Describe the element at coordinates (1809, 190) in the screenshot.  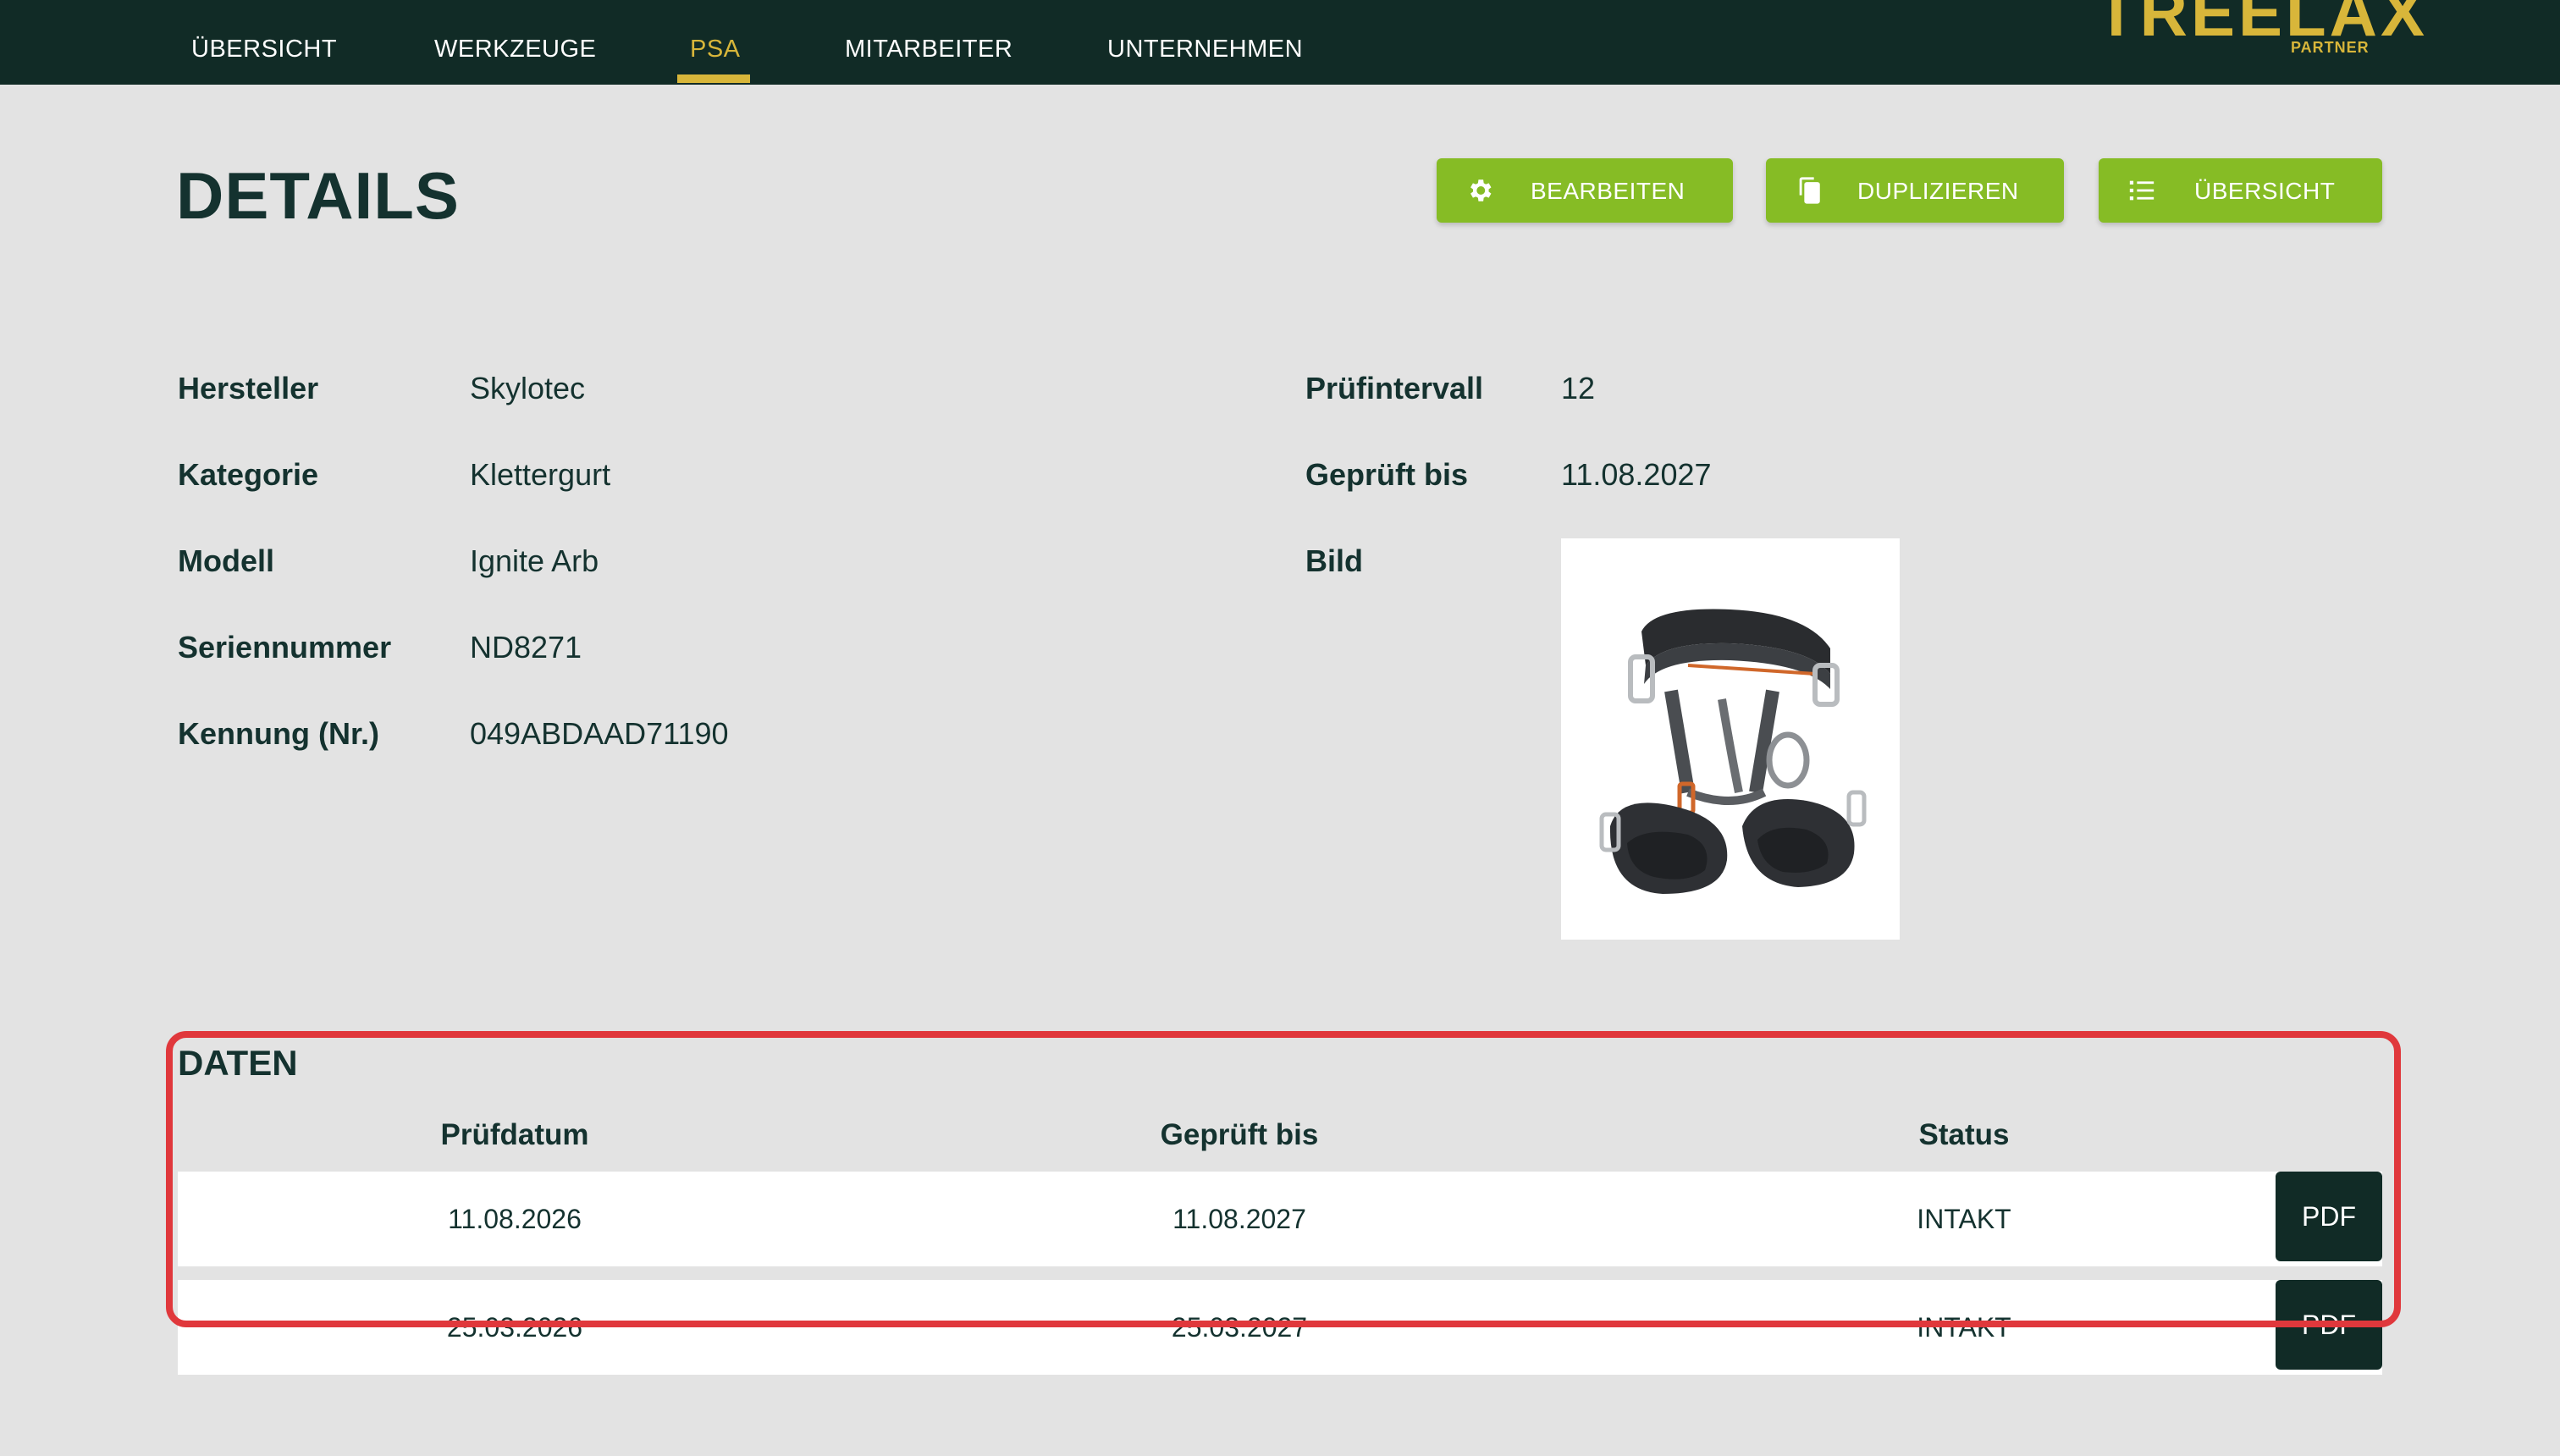
I see `copy-icon` at that location.